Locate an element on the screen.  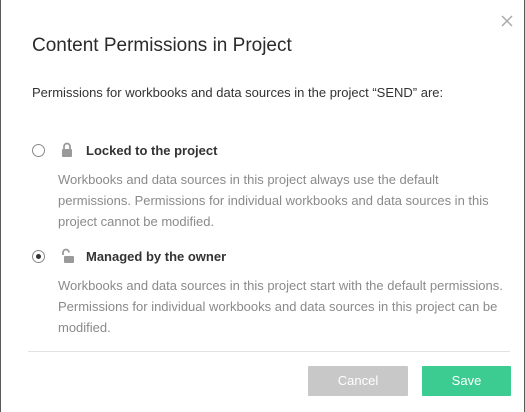
option-locked-label: Locked to the project is located at coordinates (151, 150).